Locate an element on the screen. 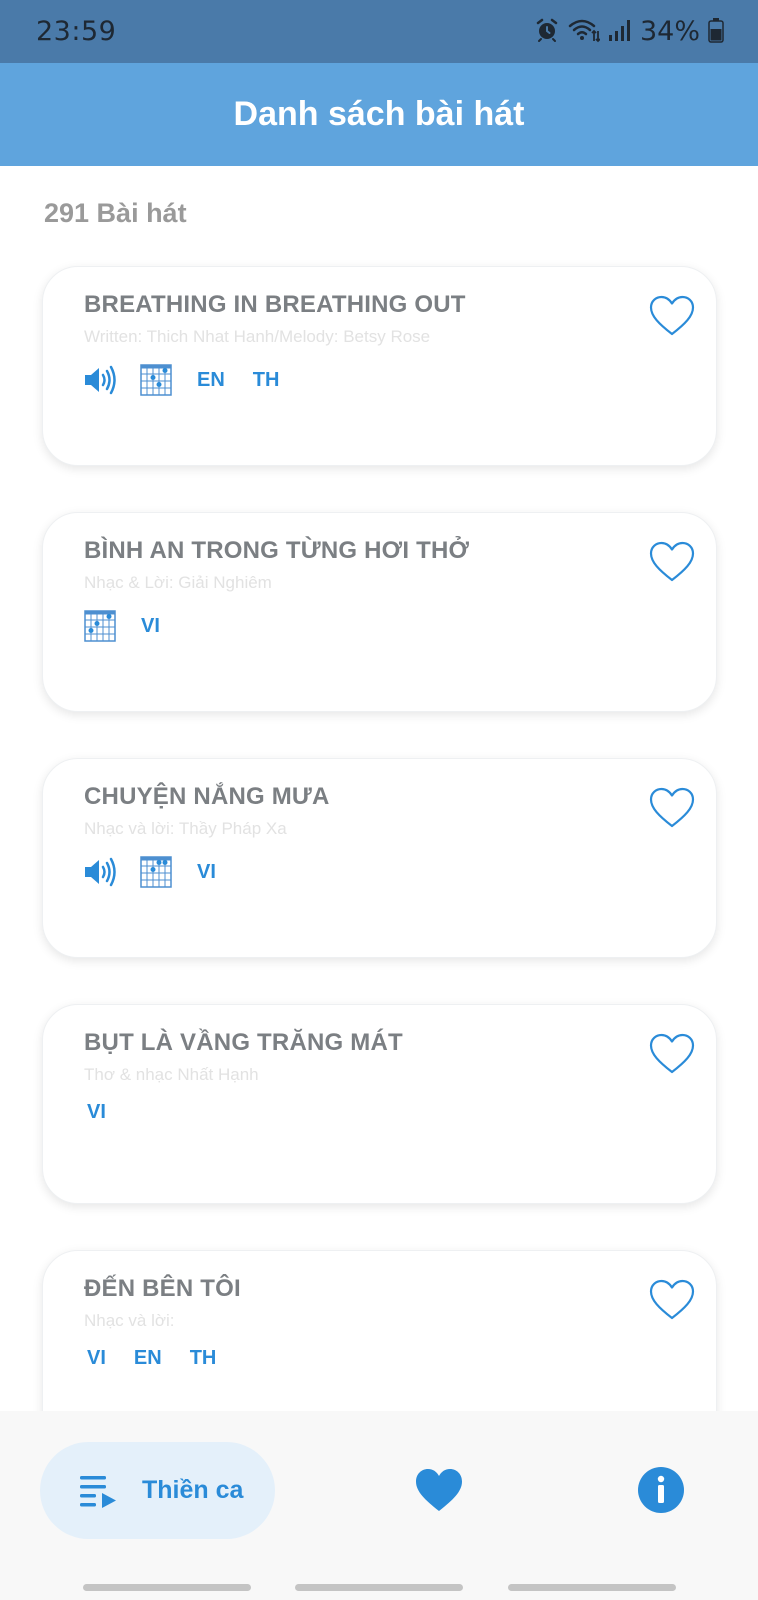 This screenshot has height=1600, width=758. song-author: Nhạc và lời: Thầy Pháp Xa is located at coordinates (185, 828).